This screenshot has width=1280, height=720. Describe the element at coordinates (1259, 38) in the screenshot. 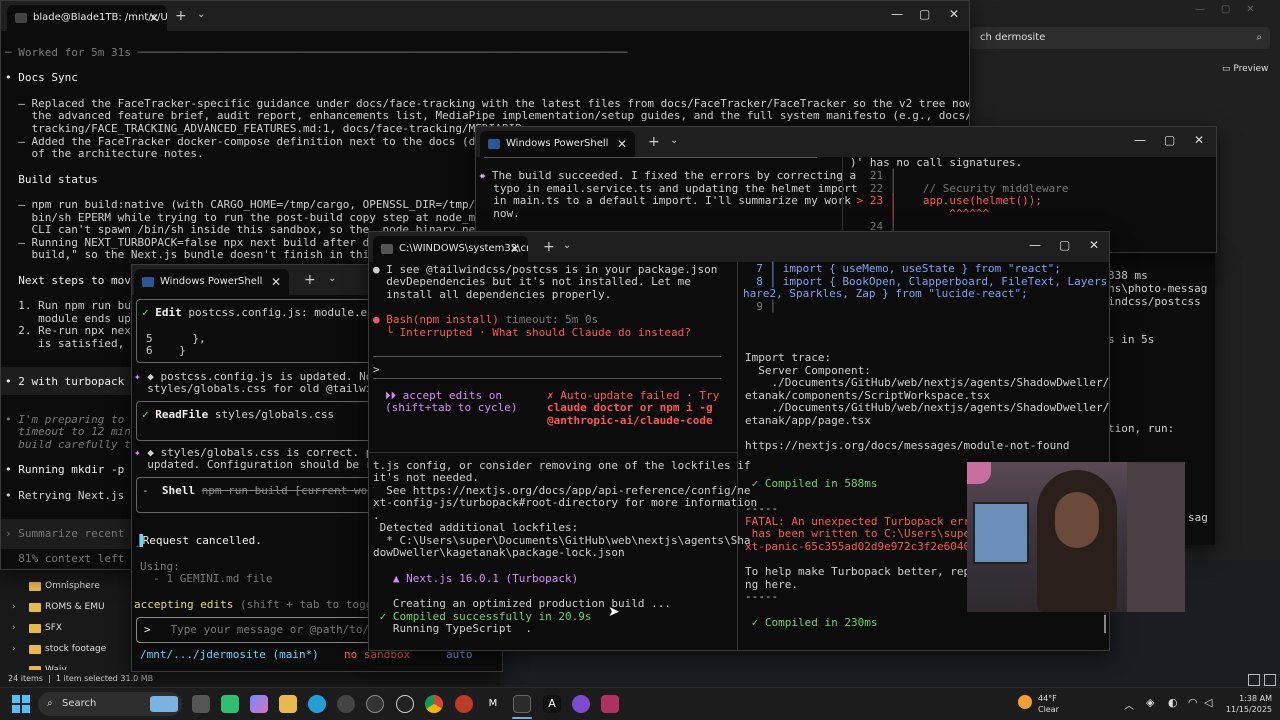

I see `search-icon: ⌕` at that location.